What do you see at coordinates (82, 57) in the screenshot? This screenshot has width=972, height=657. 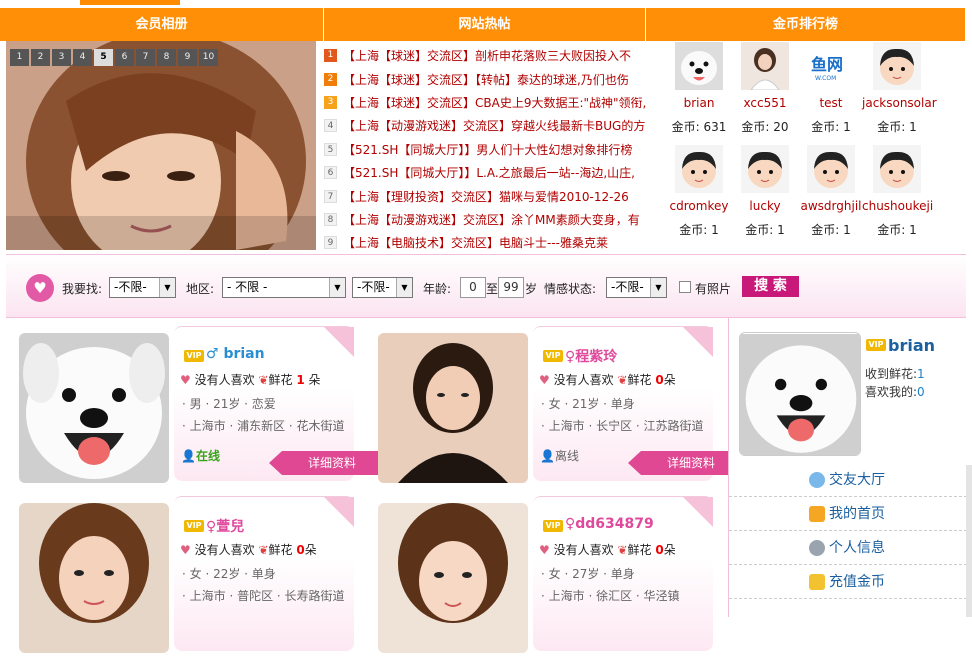 I see `album-page: 4` at bounding box center [82, 57].